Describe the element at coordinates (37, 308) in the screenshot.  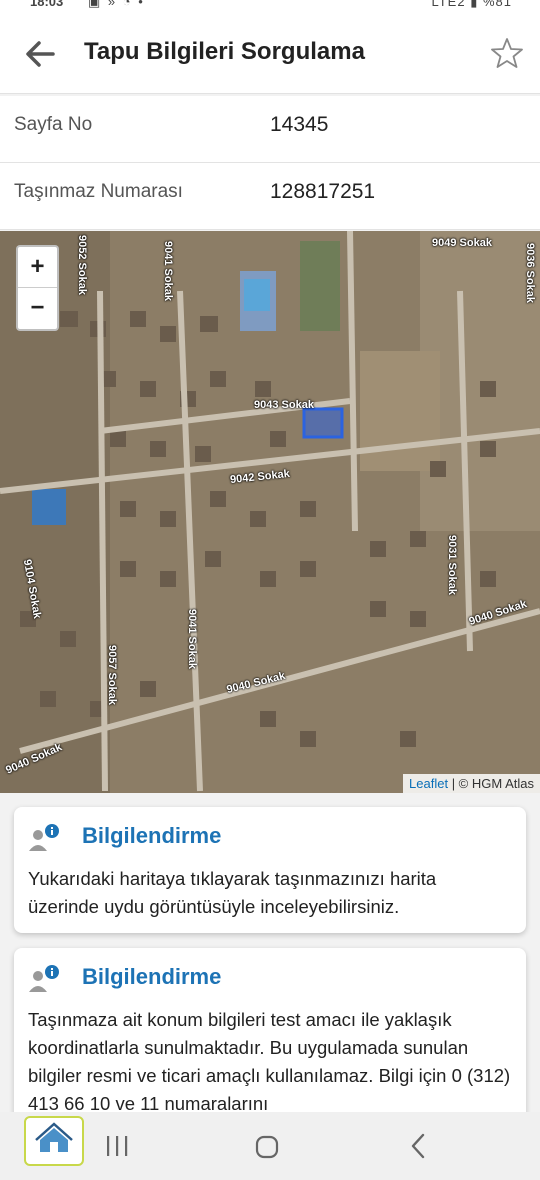
I see `zoom-out-button: −` at that location.